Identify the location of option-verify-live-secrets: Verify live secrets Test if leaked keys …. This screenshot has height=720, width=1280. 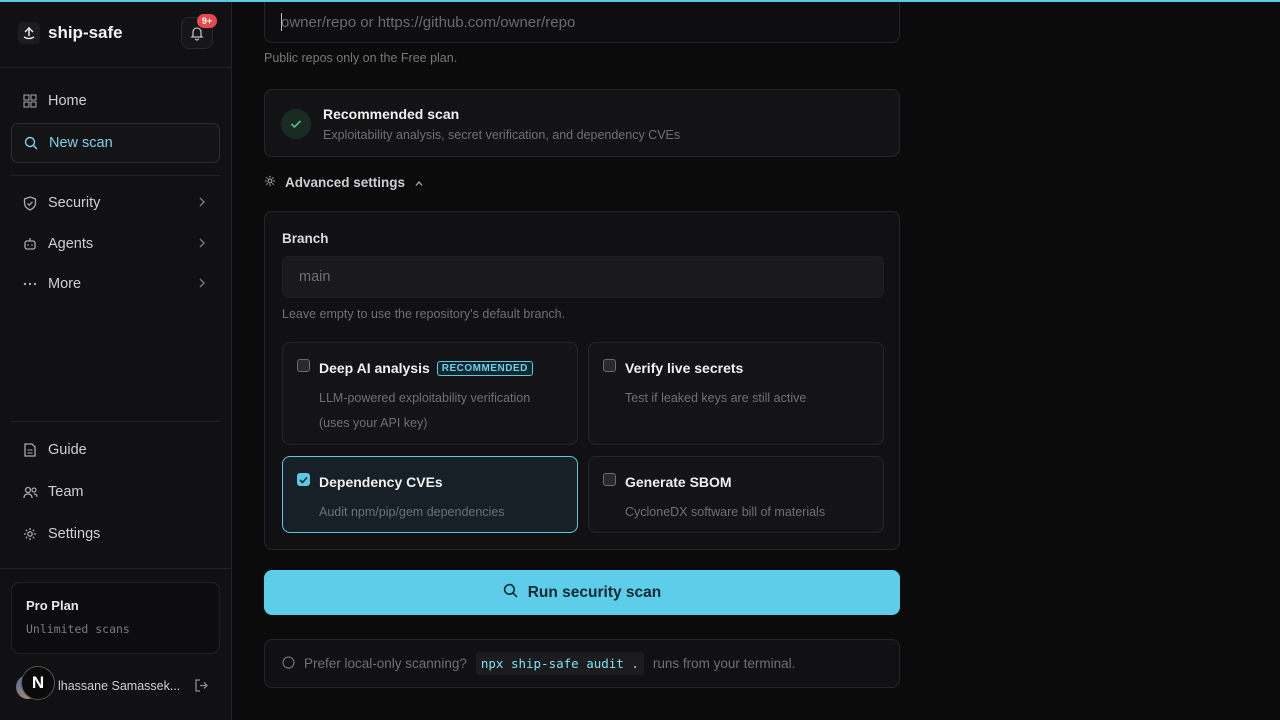
(736, 393).